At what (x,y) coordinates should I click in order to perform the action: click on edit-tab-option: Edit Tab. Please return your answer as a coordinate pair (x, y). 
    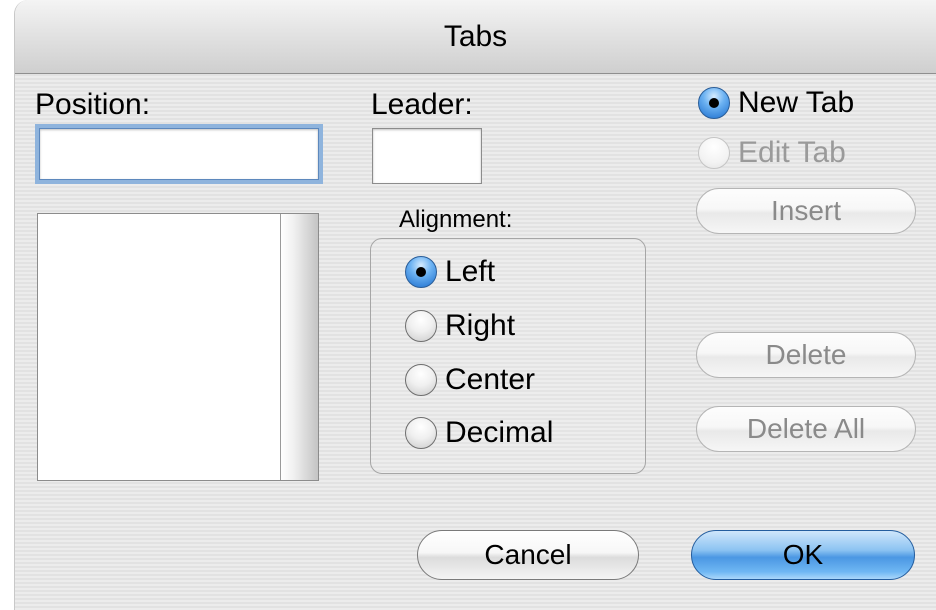
    Looking at the image, I should click on (772, 153).